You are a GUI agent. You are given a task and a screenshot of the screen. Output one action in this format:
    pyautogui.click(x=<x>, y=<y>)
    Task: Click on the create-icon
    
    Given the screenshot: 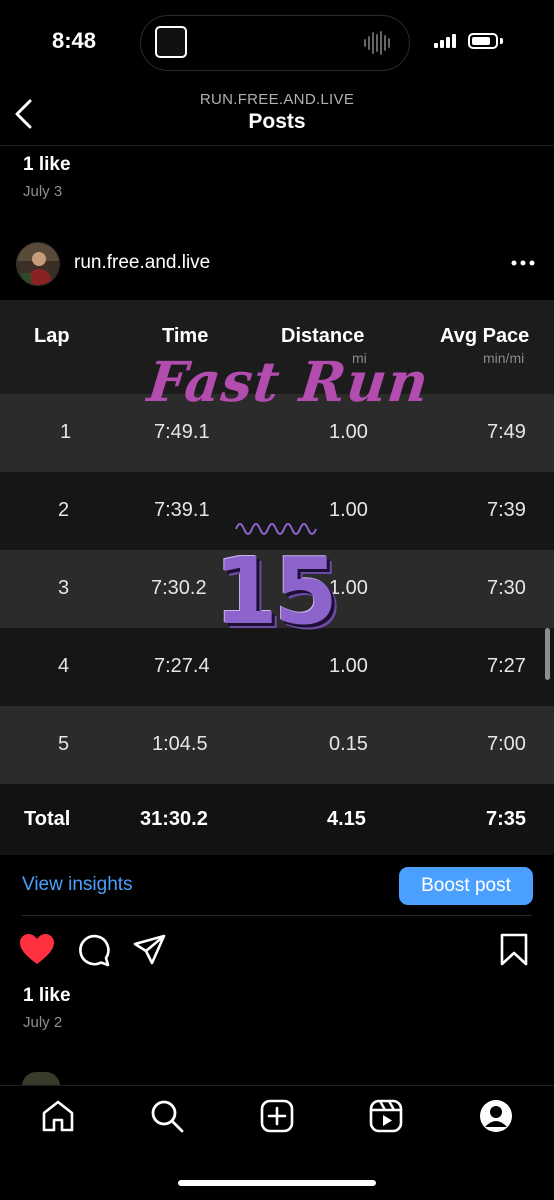 What is the action you would take?
    pyautogui.click(x=277, y=1116)
    